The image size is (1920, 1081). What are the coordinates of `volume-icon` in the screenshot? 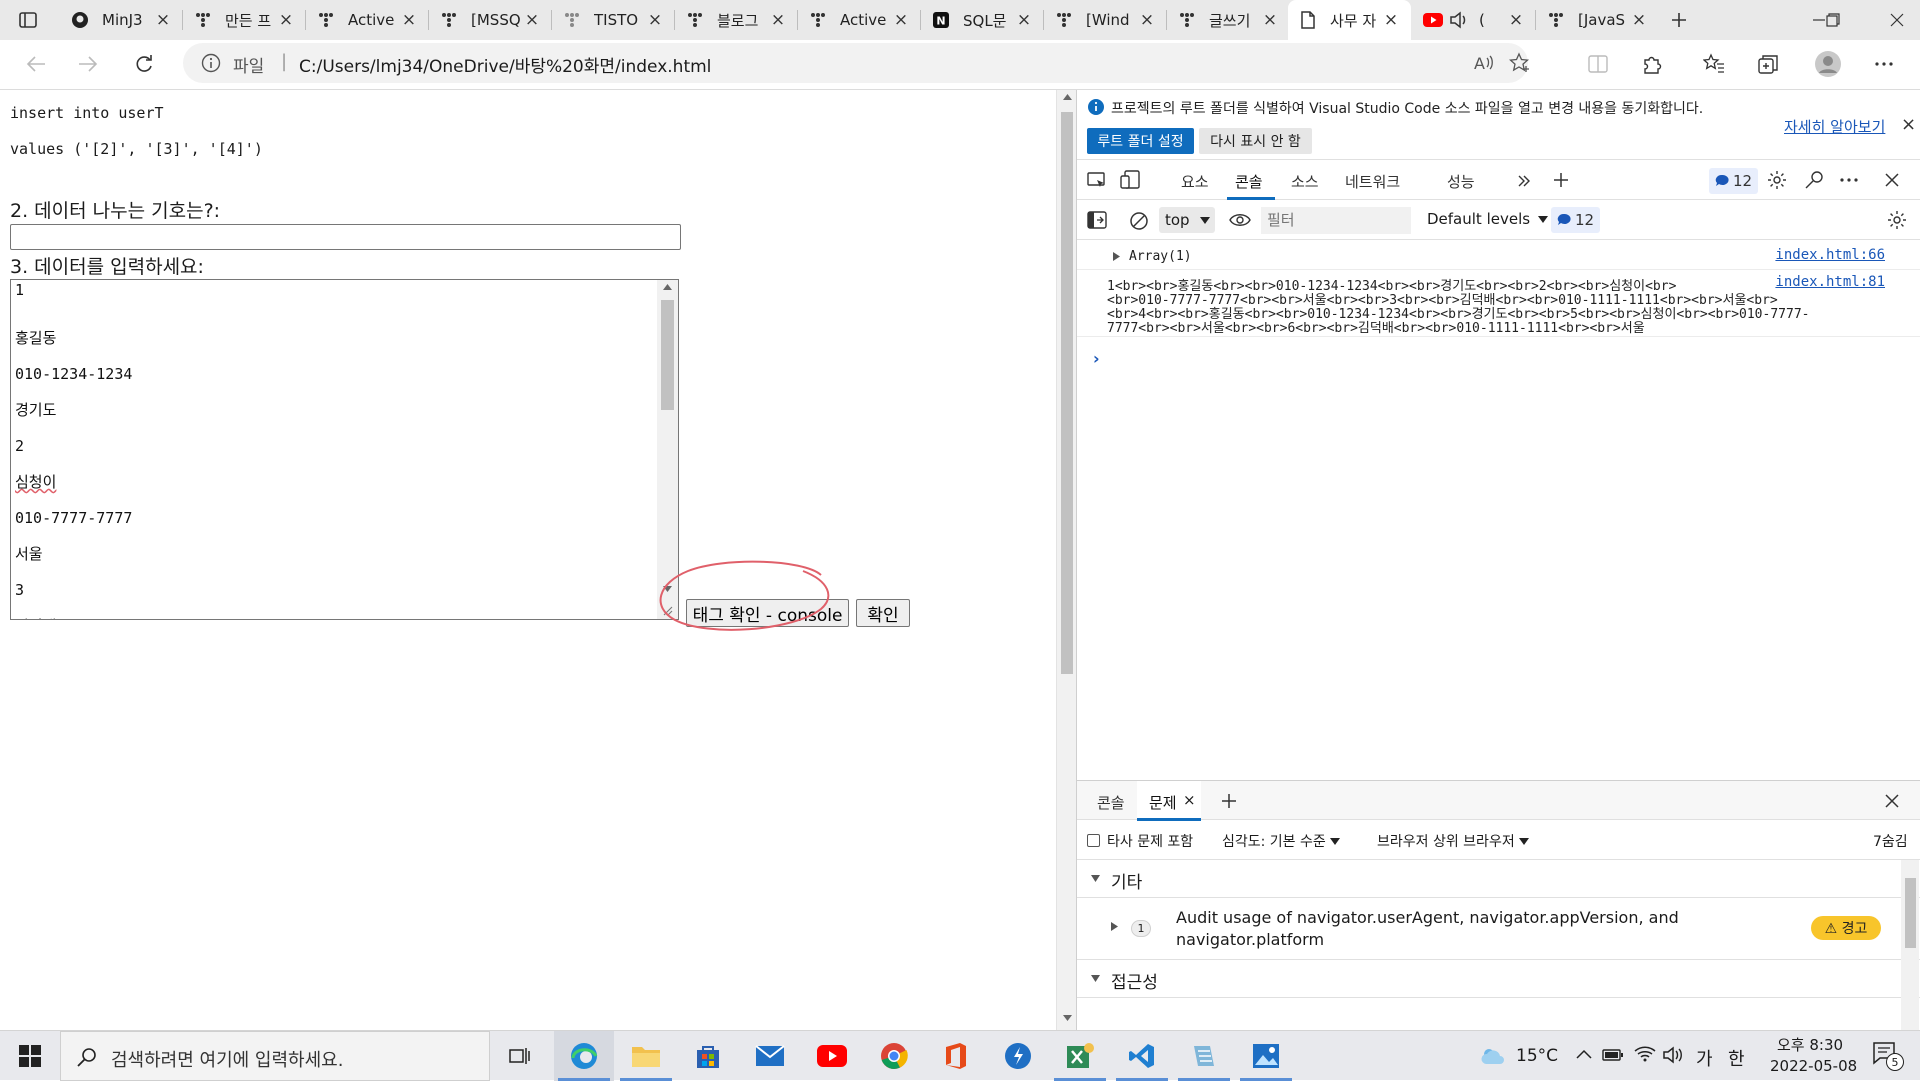 It's located at (1673, 1055).